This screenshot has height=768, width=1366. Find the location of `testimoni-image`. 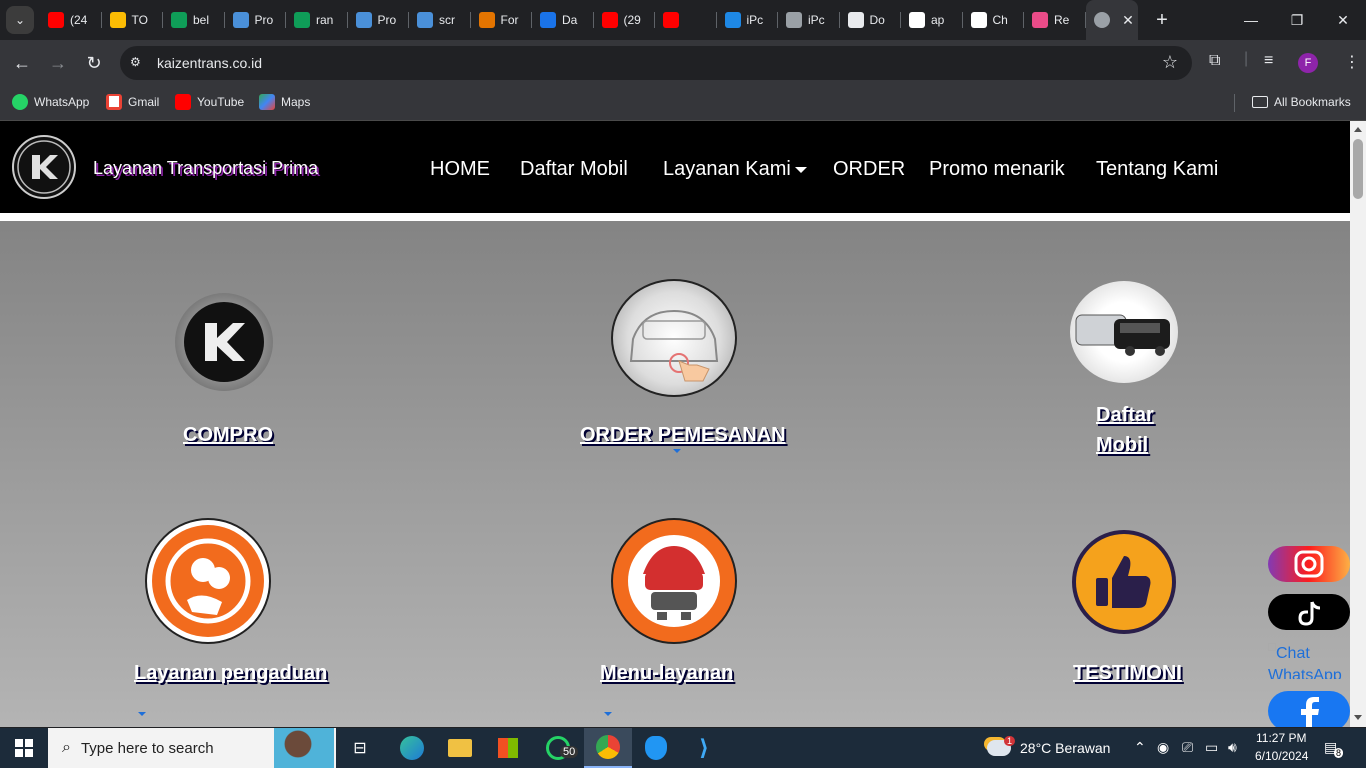

testimoni-image is located at coordinates (1124, 582).